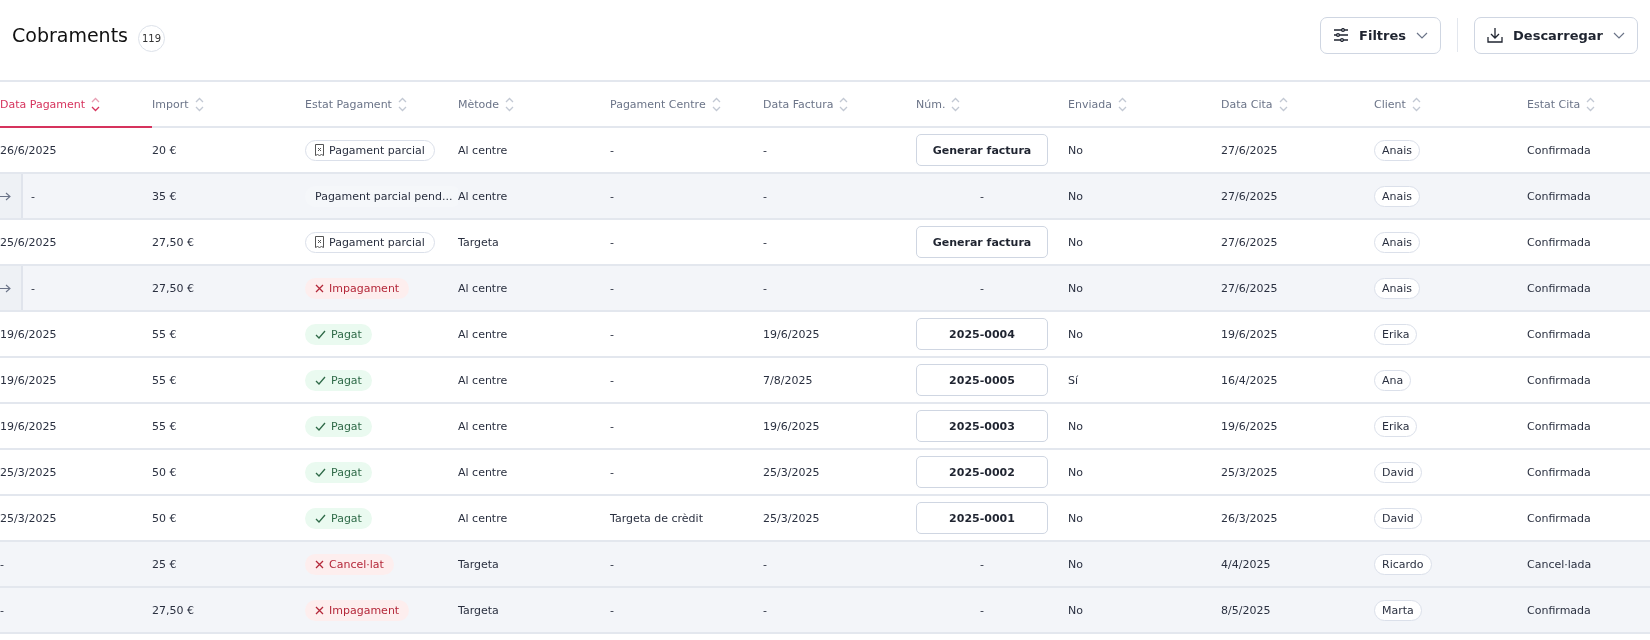 The width and height of the screenshot is (1650, 640). What do you see at coordinates (1246, 610) in the screenshot?
I see `table-cell-text: 8/5/2025` at bounding box center [1246, 610].